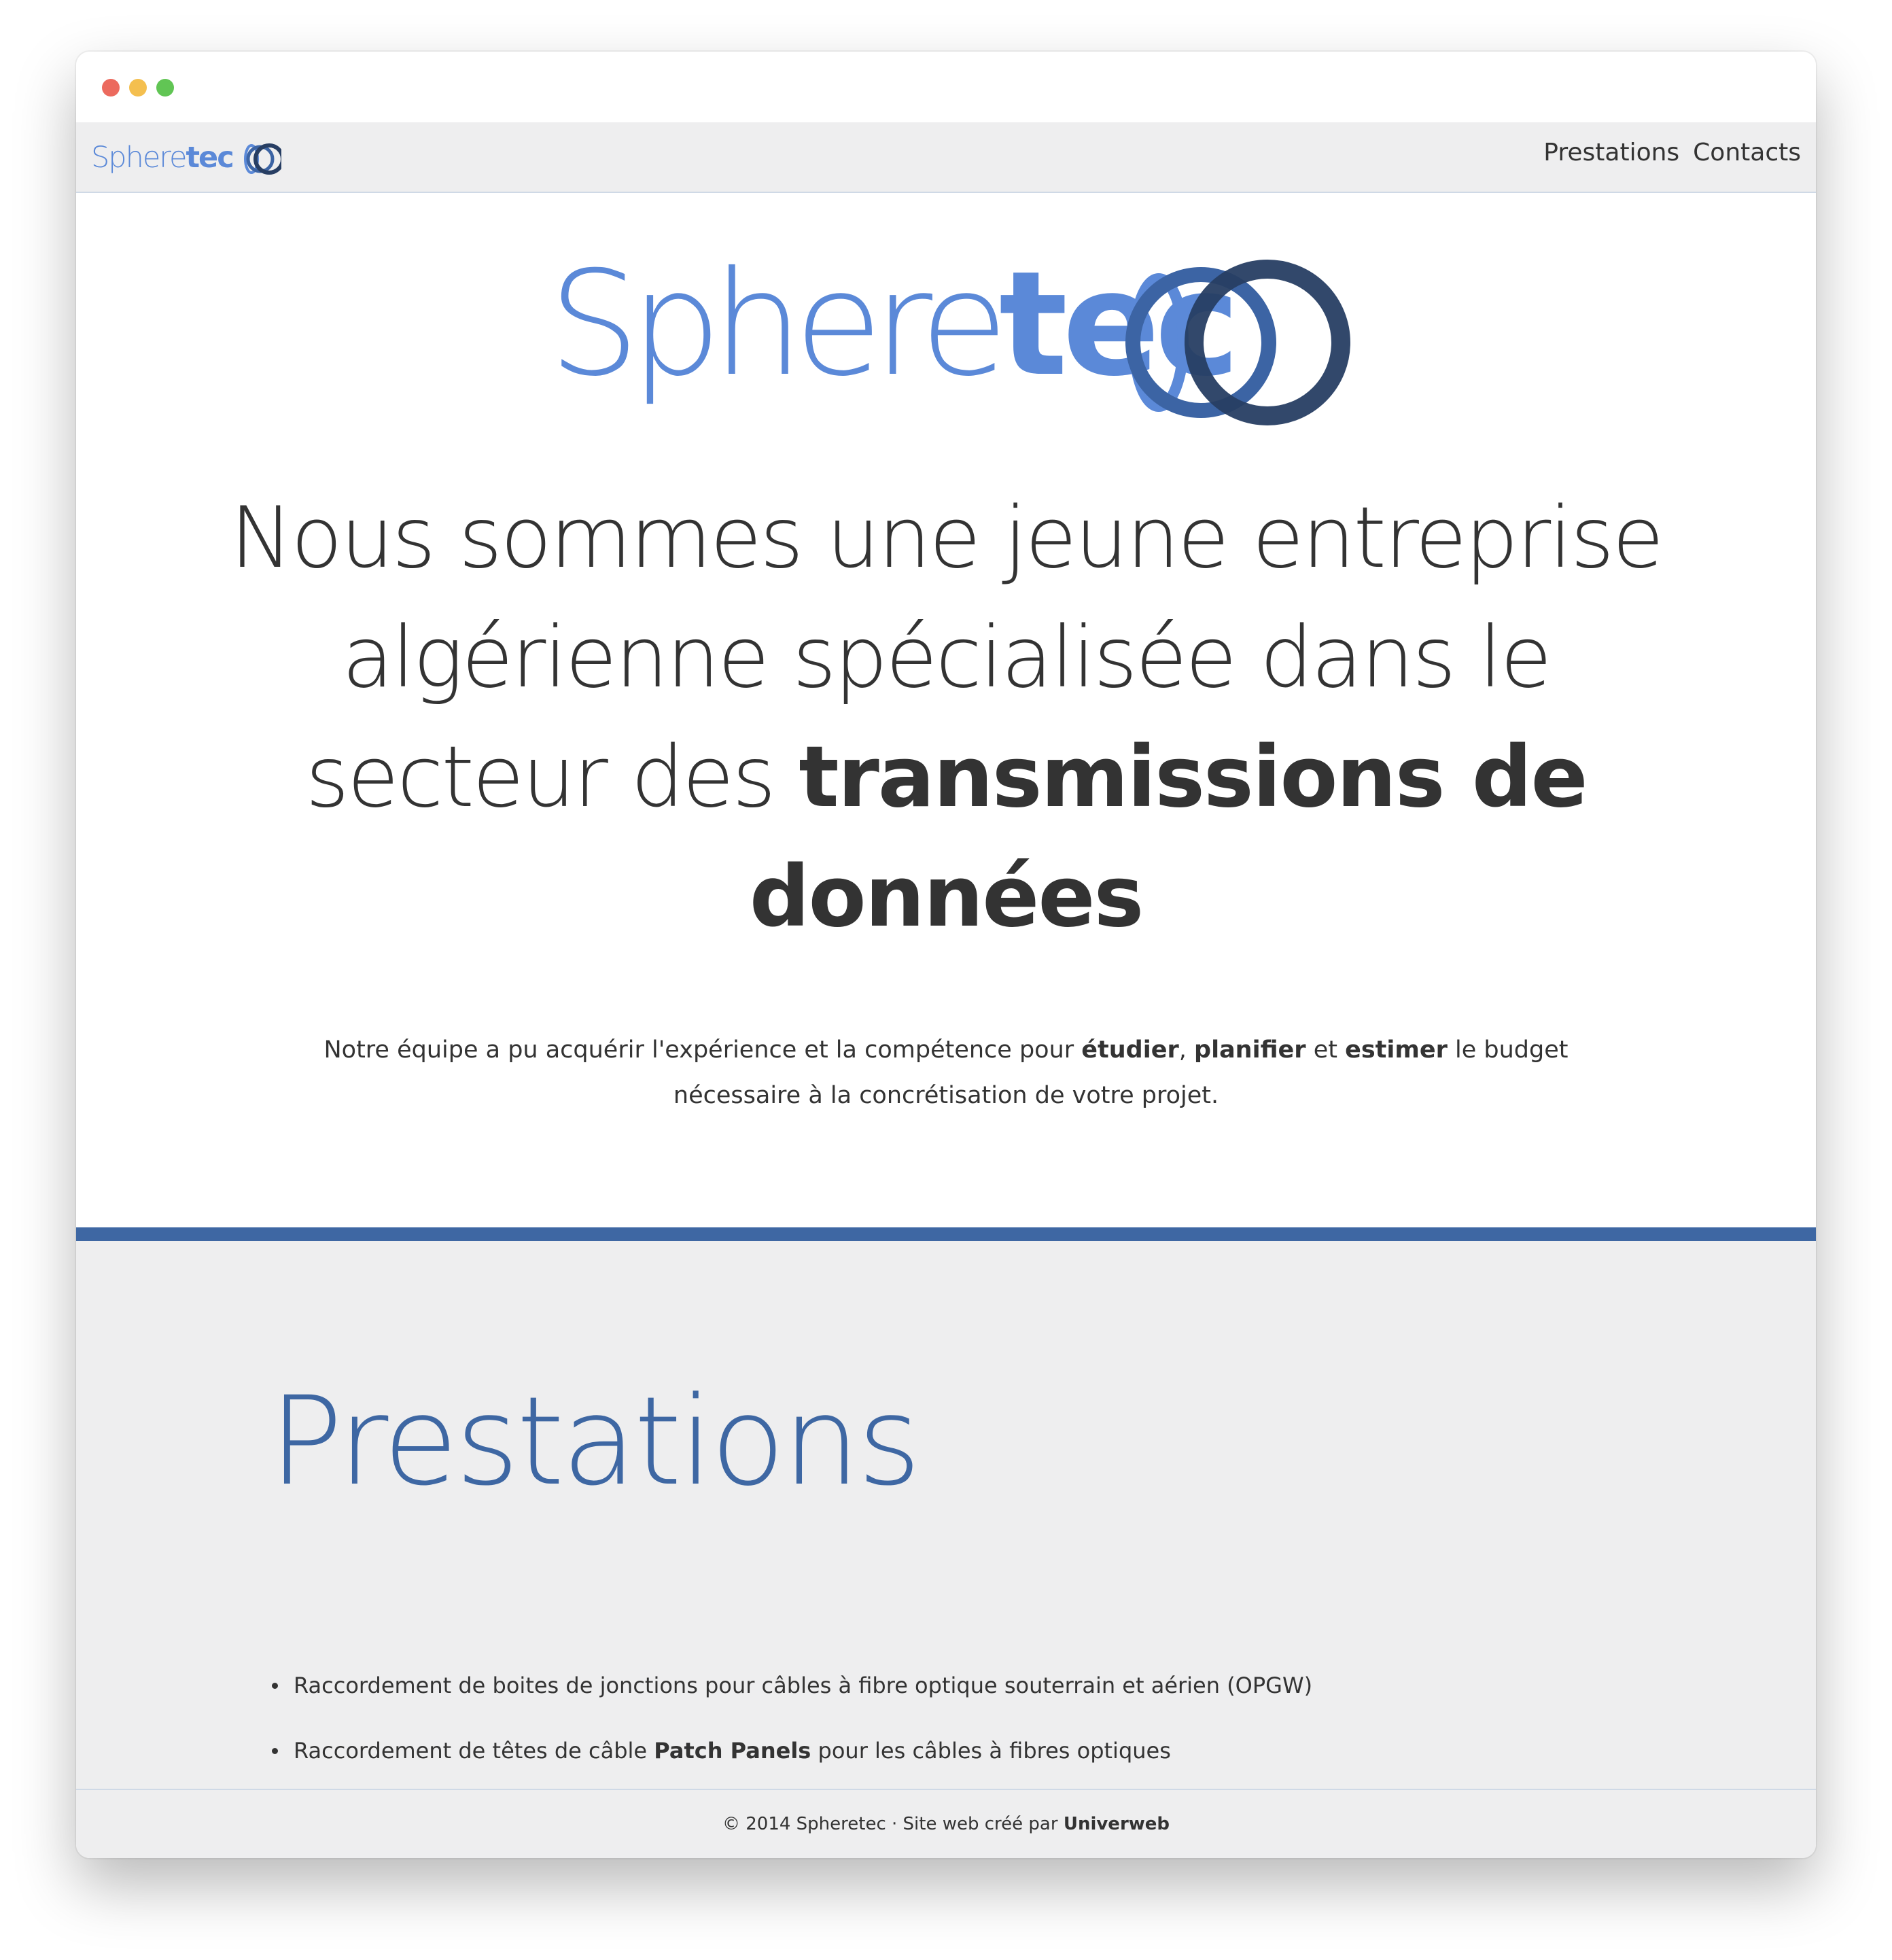 The height and width of the screenshot is (1960, 1892). What do you see at coordinates (946, 87) in the screenshot?
I see `window-titlebar` at bounding box center [946, 87].